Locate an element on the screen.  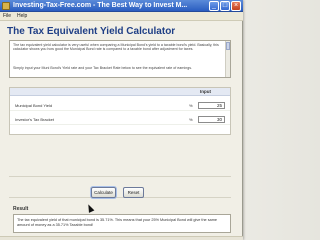
tax-bracket-label: Investor's Tax Bracket is located at coordinates (34, 119).